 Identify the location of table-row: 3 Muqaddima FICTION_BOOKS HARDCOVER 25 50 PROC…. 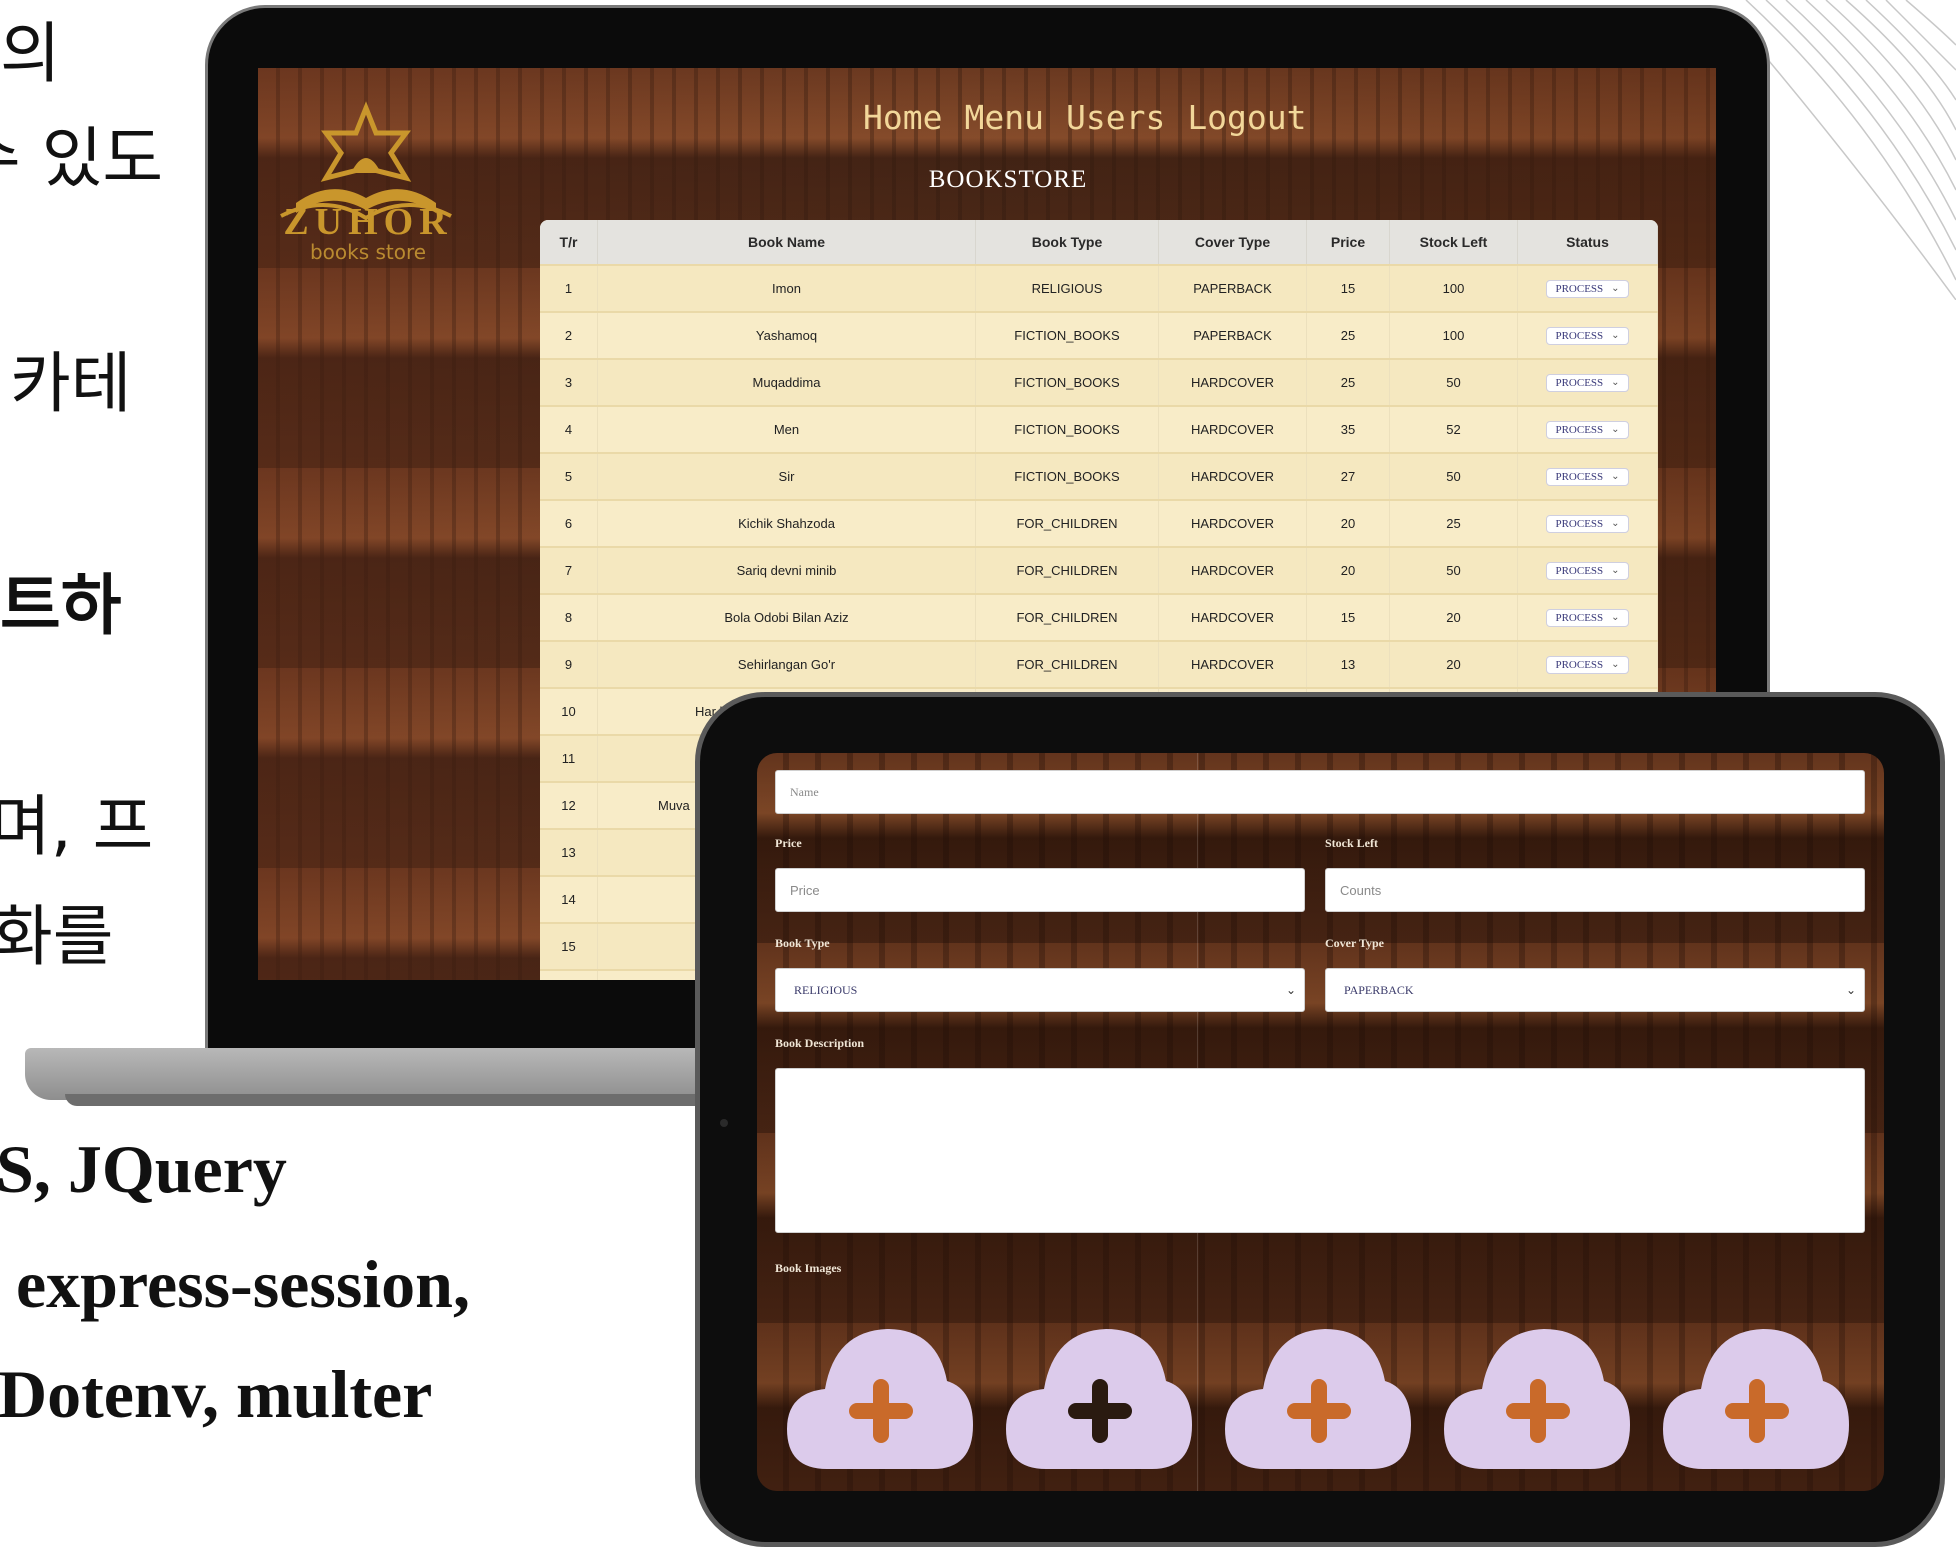
(1099, 382).